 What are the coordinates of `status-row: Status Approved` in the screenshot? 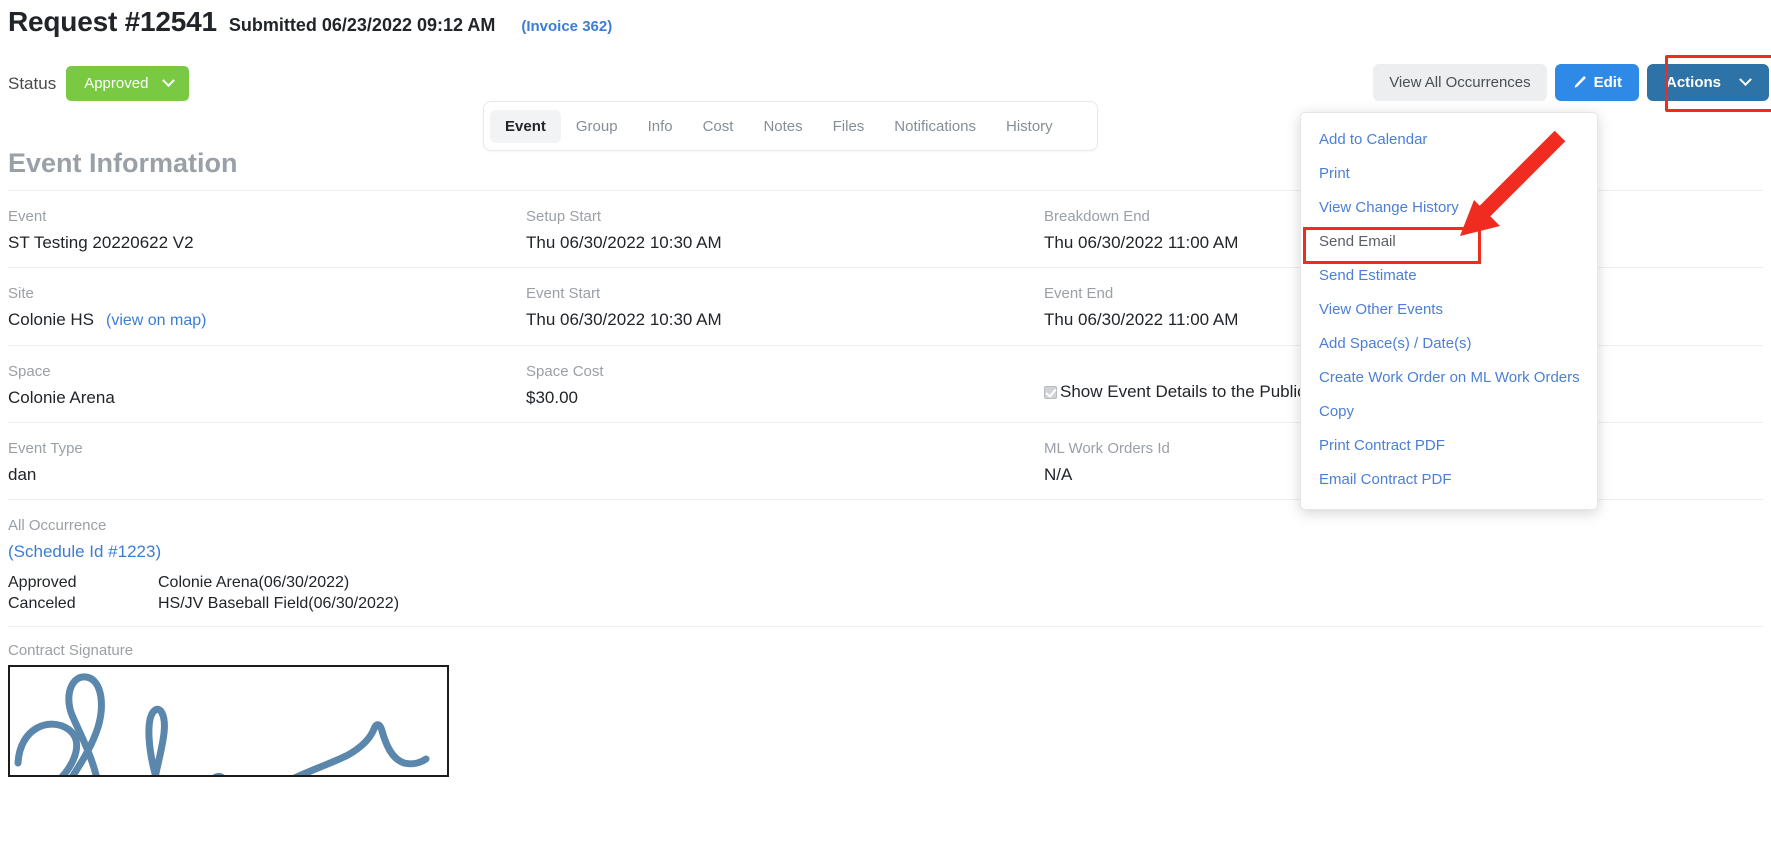 It's located at (99, 83).